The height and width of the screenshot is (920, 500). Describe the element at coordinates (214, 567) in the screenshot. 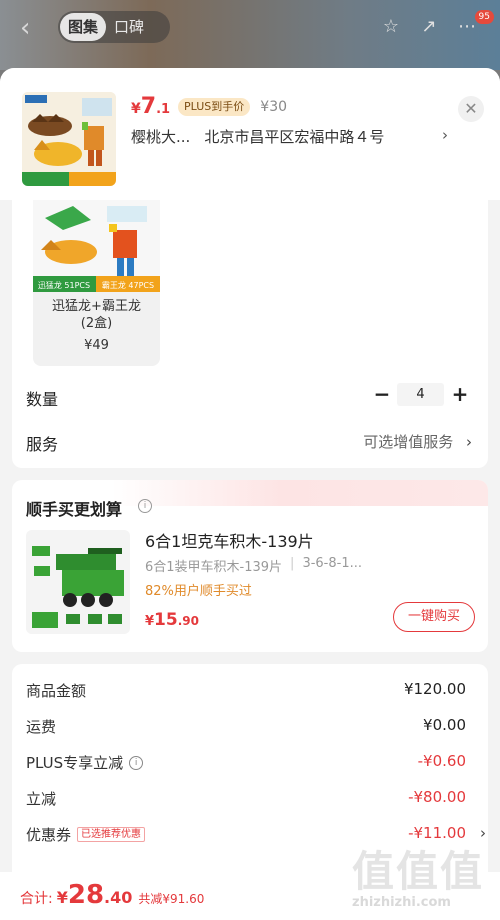

I see `combo-spec-1: 6合1装甲车积木-139片` at that location.